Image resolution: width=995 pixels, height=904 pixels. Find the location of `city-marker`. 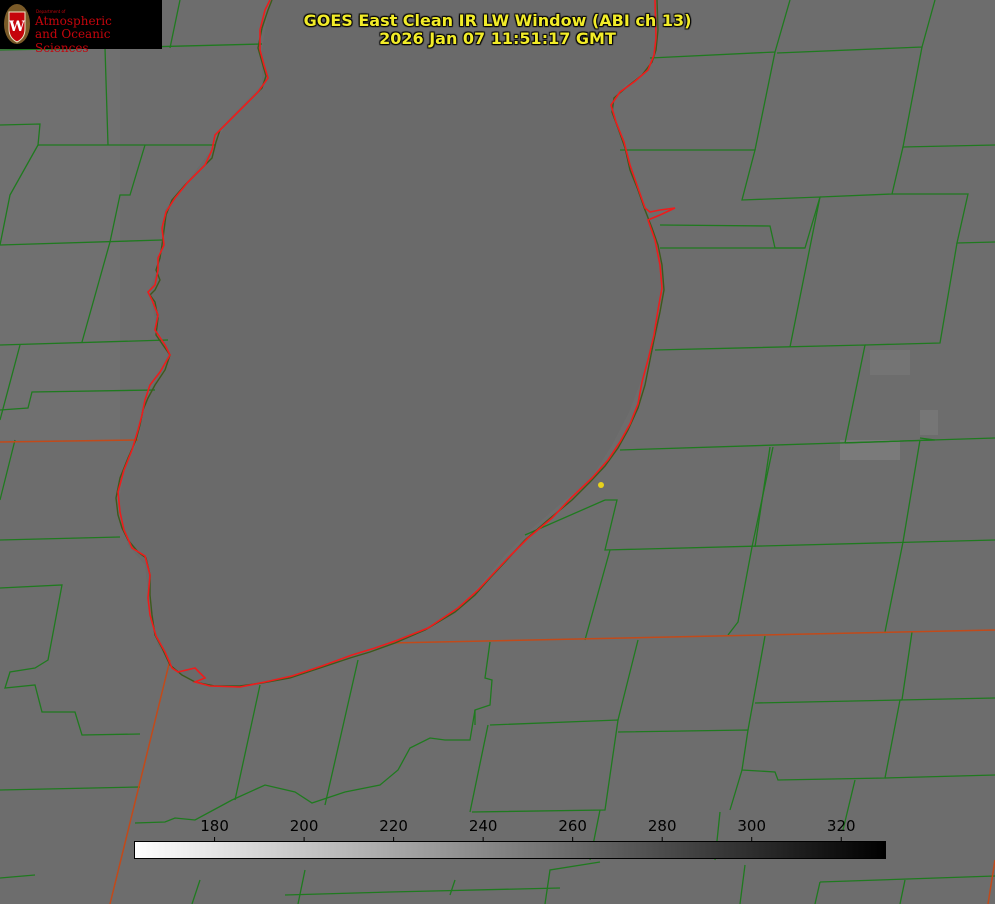

city-marker is located at coordinates (601, 485).